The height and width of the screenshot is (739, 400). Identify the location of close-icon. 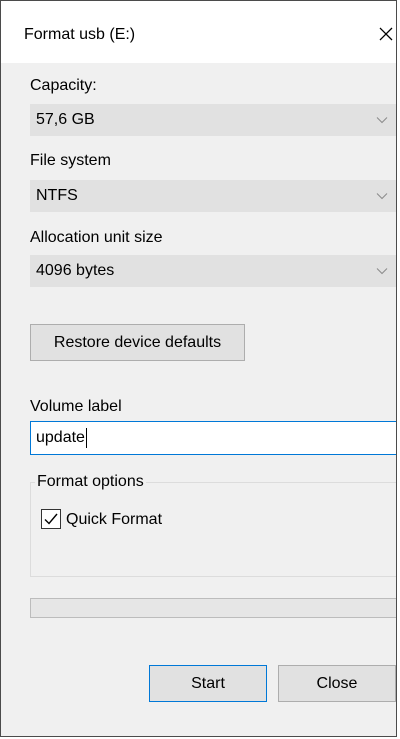
(386, 34).